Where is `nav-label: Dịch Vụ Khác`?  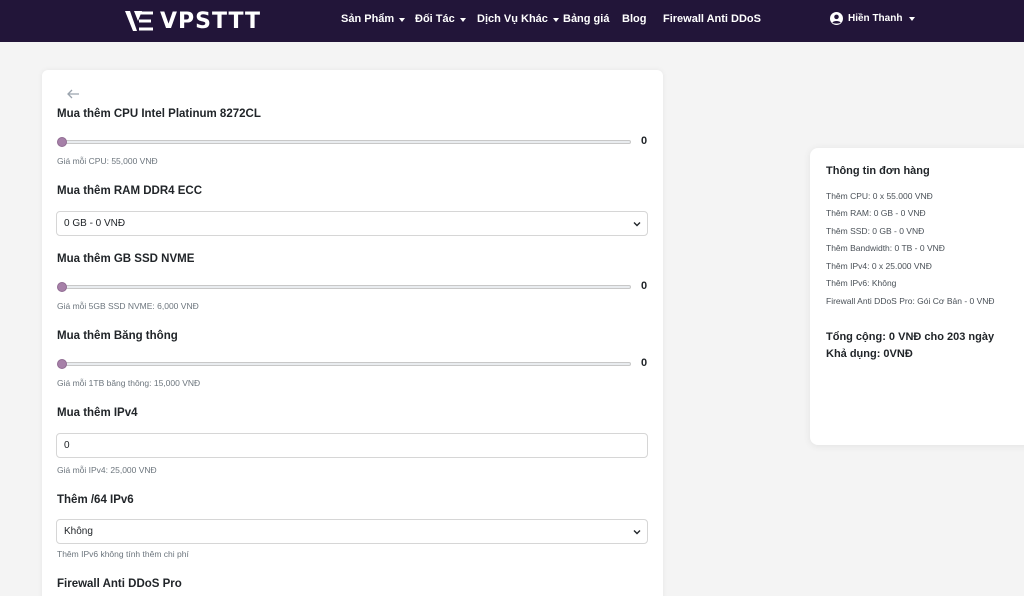
nav-label: Dịch Vụ Khác is located at coordinates (512, 19).